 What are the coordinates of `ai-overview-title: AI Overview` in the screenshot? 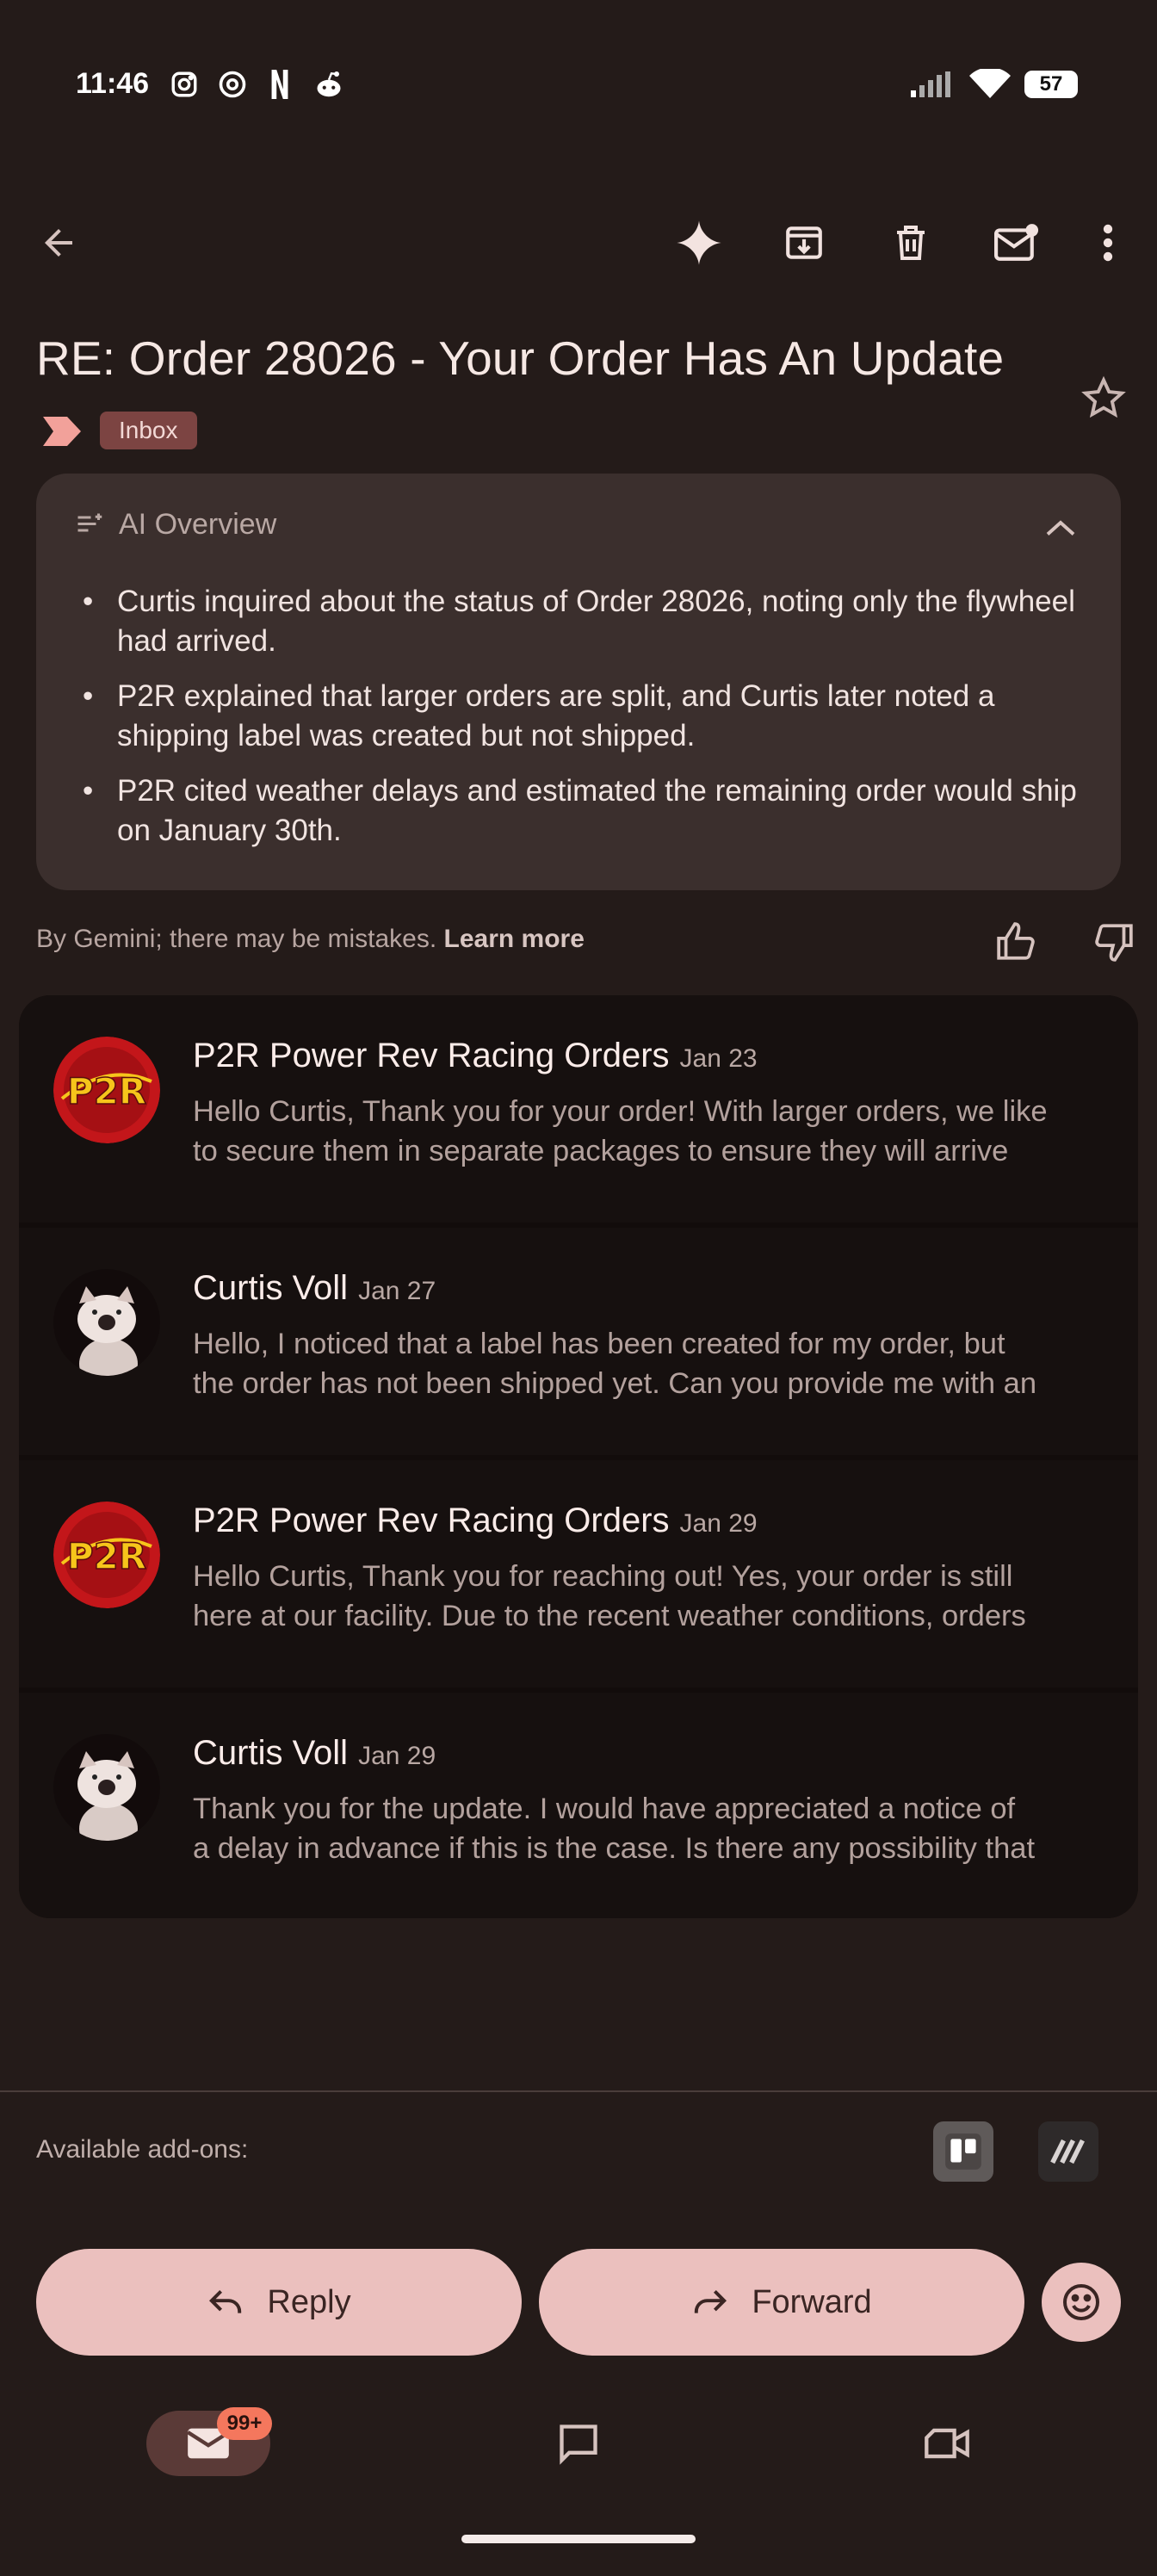 It's located at (198, 524).